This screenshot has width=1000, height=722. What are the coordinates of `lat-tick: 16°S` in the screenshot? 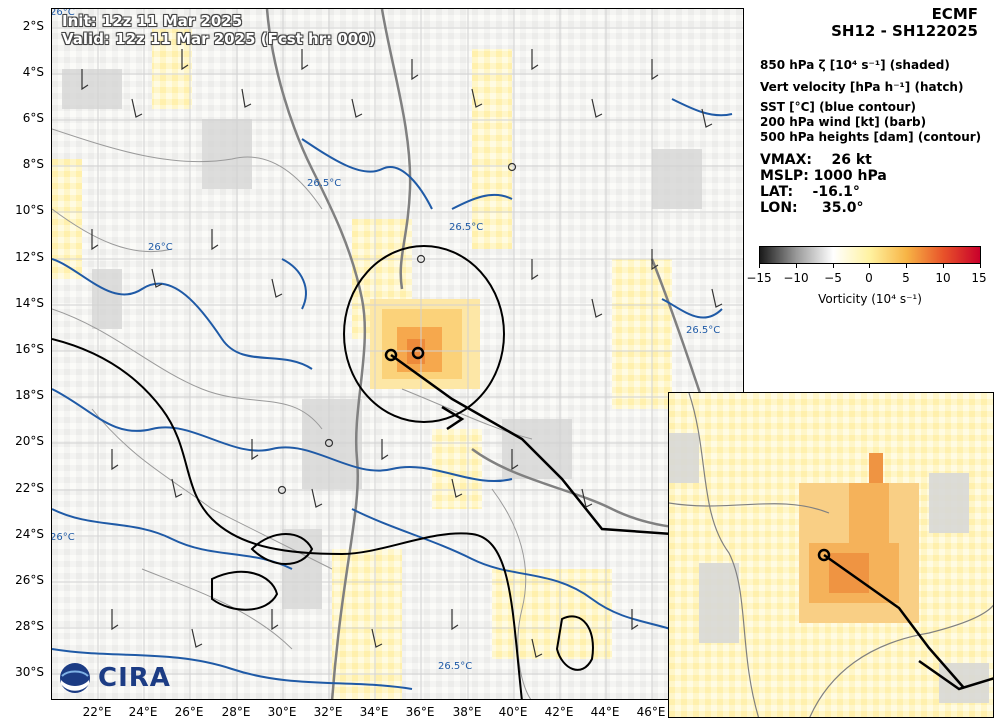 It's located at (29, 349).